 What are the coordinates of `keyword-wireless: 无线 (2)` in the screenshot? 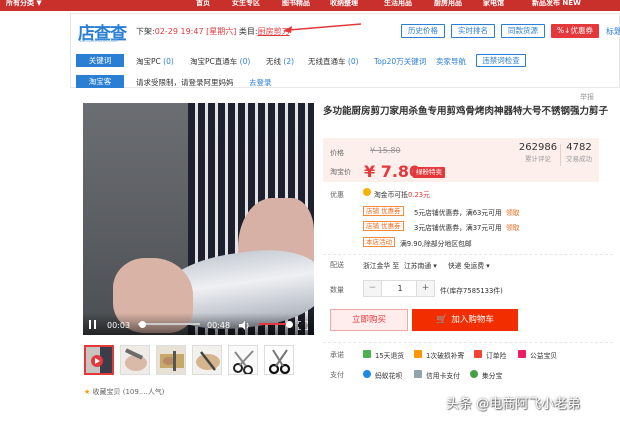 It's located at (280, 61).